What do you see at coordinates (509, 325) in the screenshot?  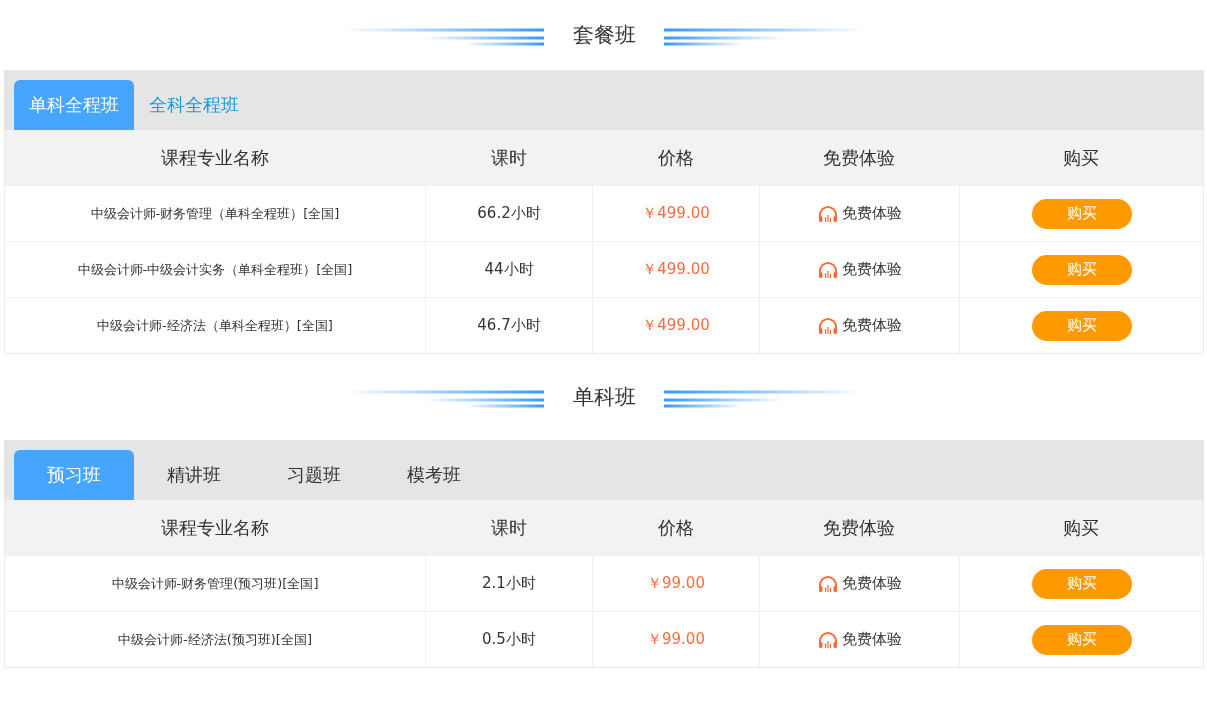 I see `course-hours: 46.7小时` at bounding box center [509, 325].